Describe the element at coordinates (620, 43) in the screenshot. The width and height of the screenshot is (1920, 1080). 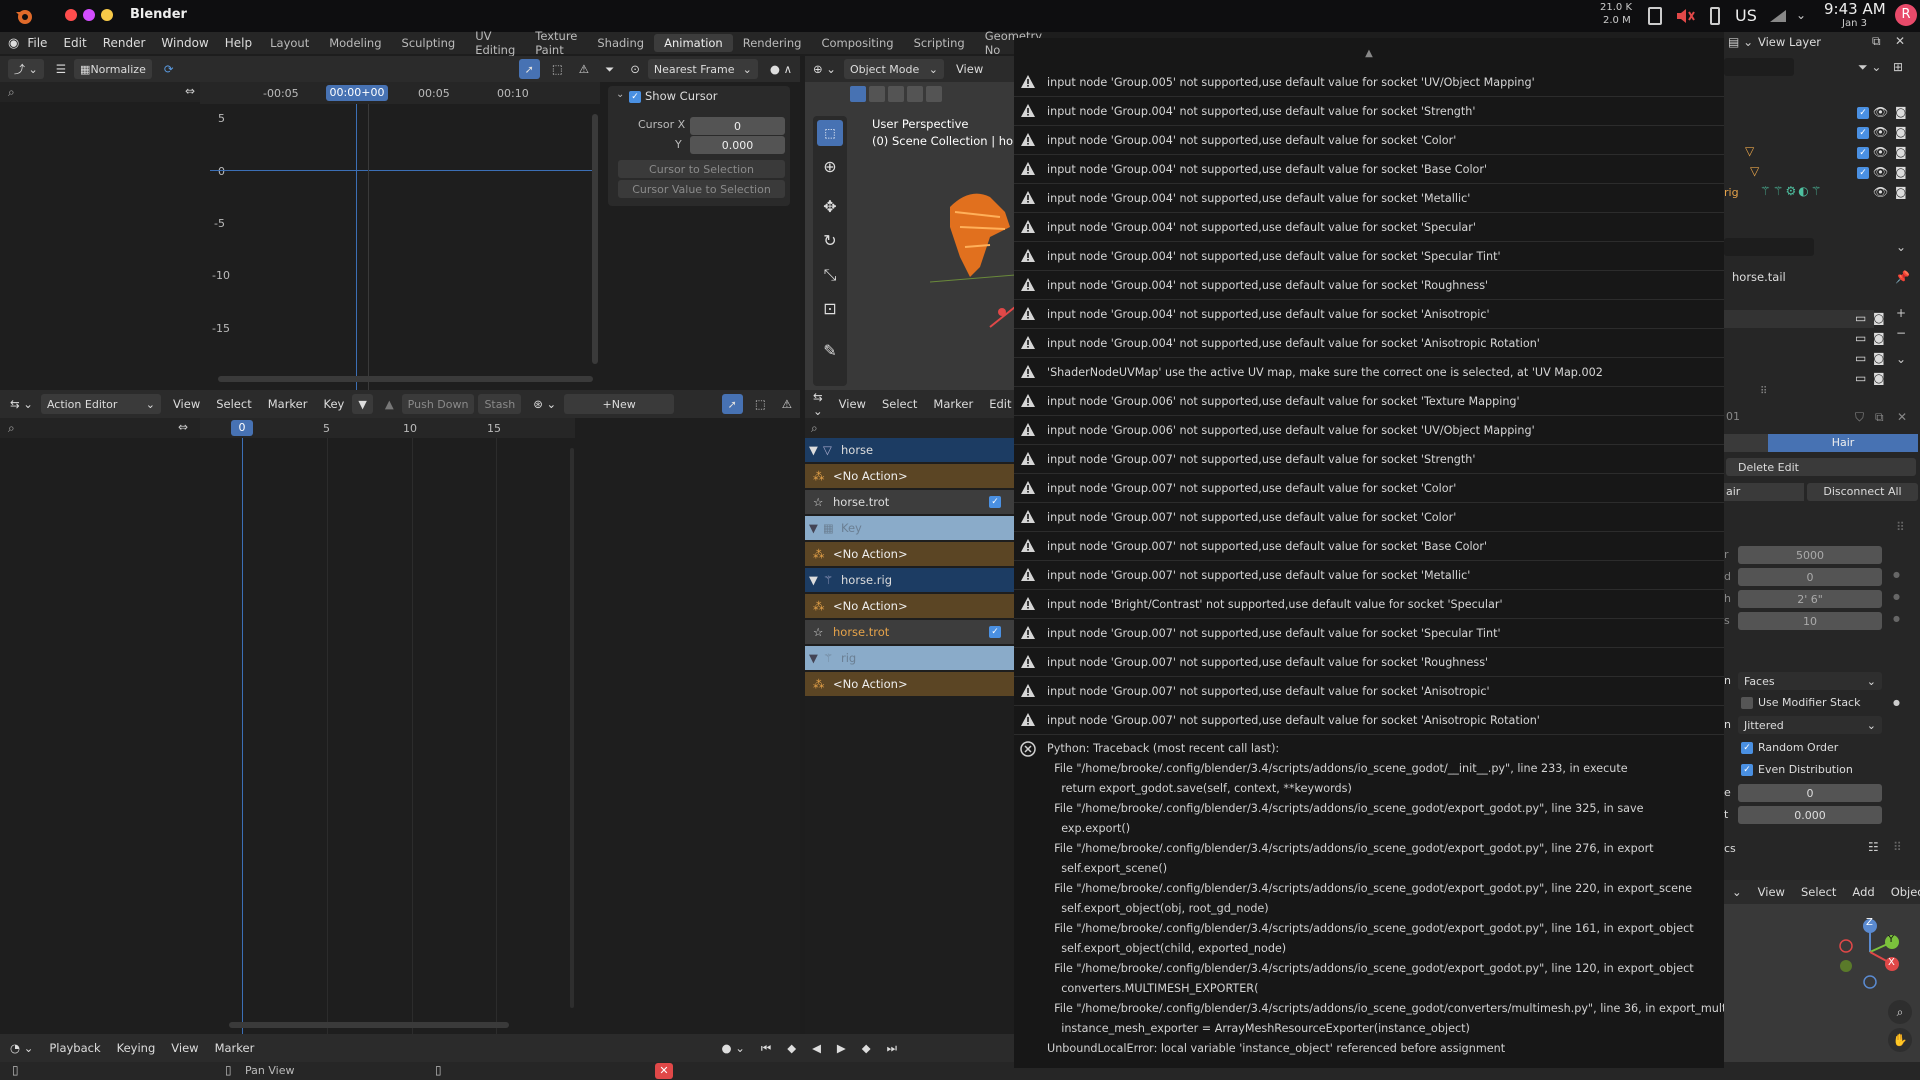
I see `tab-shading: Shading` at that location.